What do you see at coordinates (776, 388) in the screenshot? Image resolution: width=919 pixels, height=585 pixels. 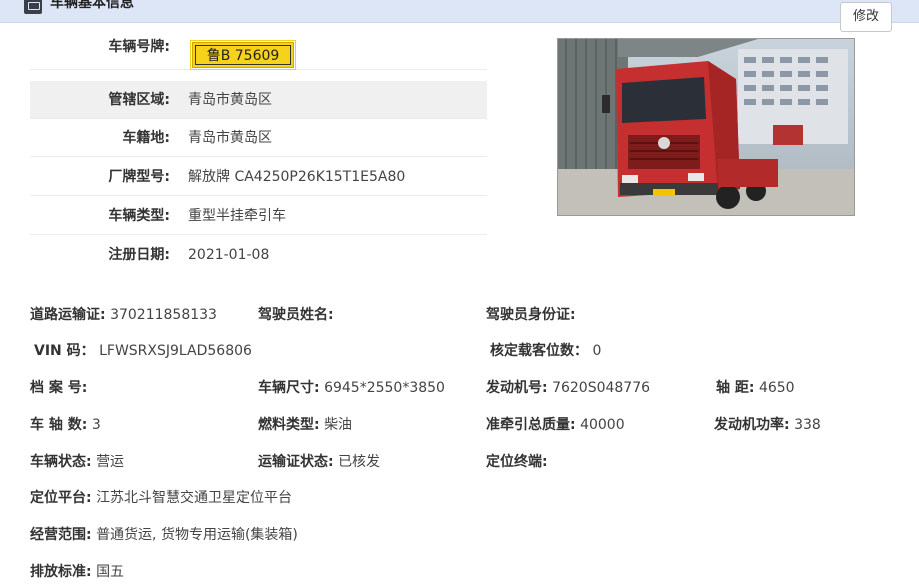 I see `wheelbase-value: 4650` at bounding box center [776, 388].